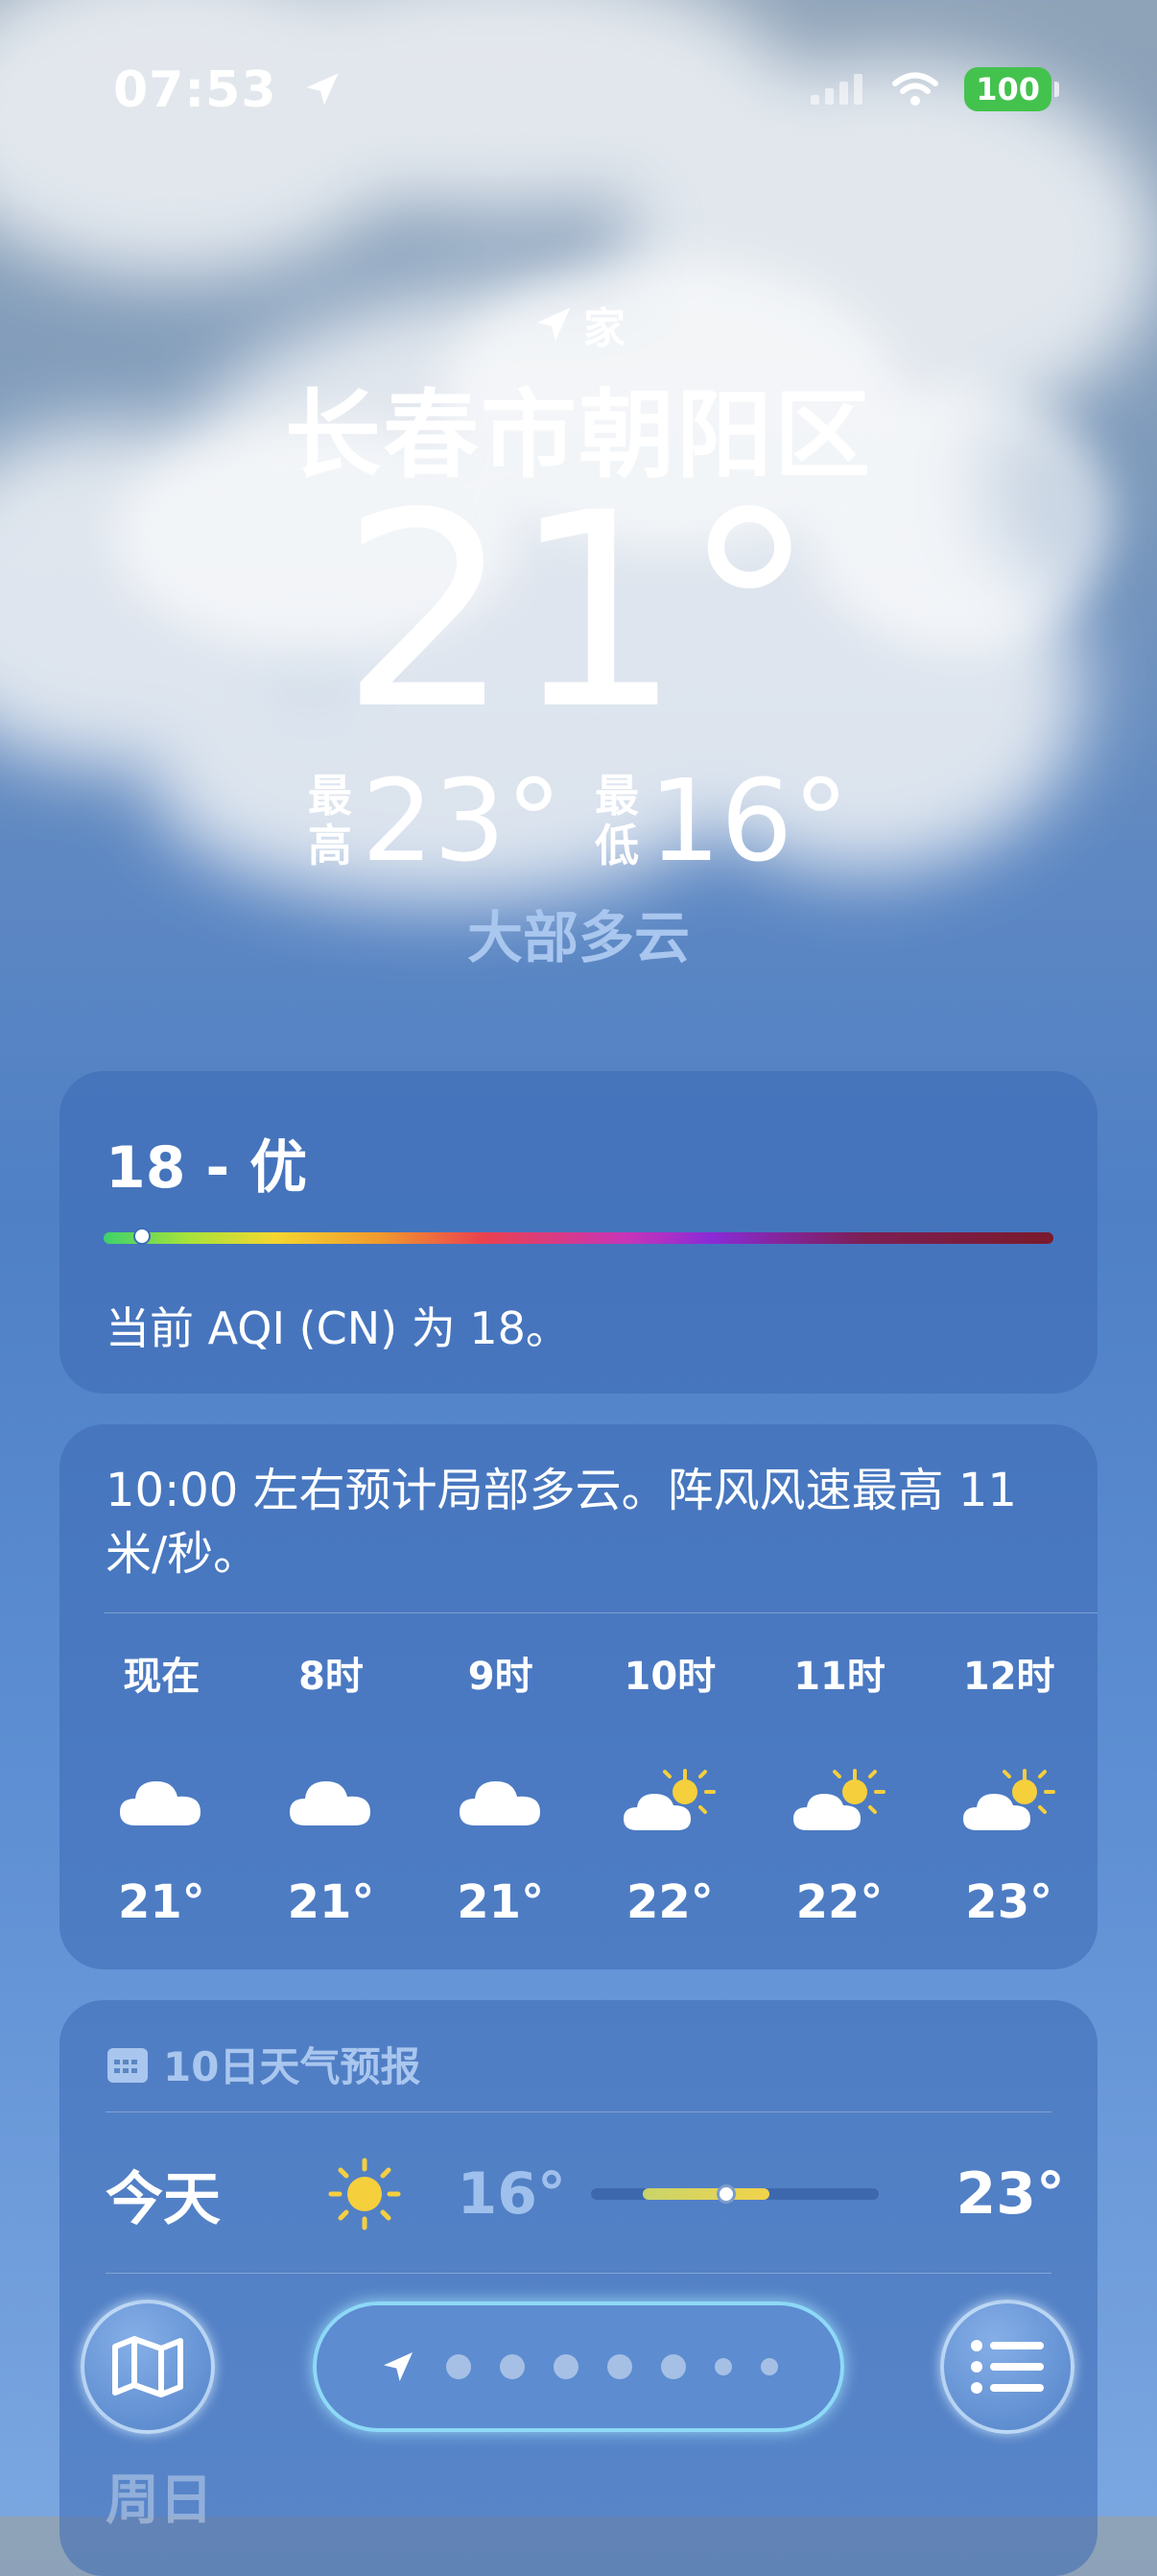  I want to click on high-low-temperatures: 最 高 23° 最 低 16°, so click(578, 820).